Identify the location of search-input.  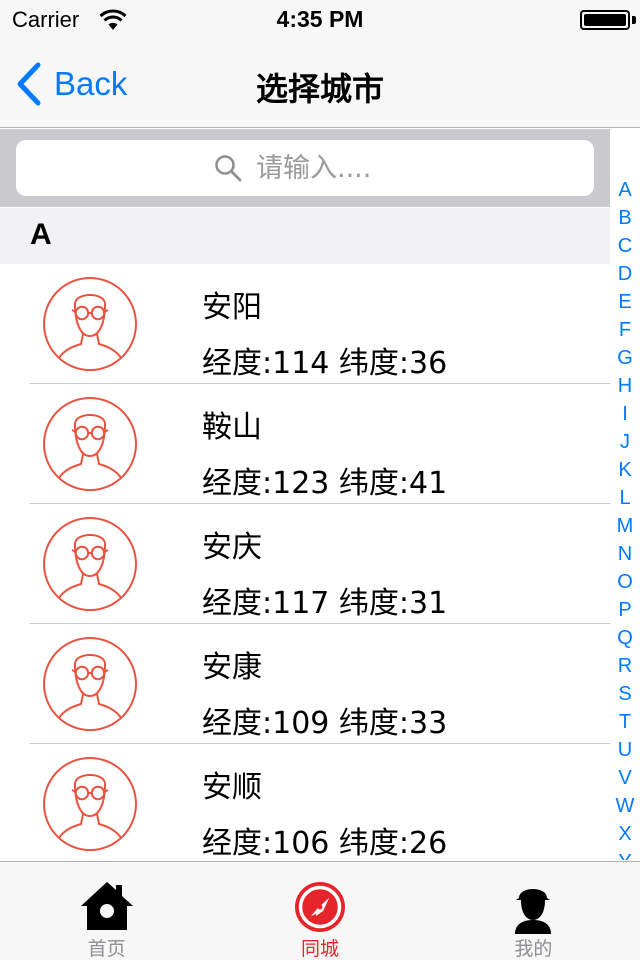
(326, 168).